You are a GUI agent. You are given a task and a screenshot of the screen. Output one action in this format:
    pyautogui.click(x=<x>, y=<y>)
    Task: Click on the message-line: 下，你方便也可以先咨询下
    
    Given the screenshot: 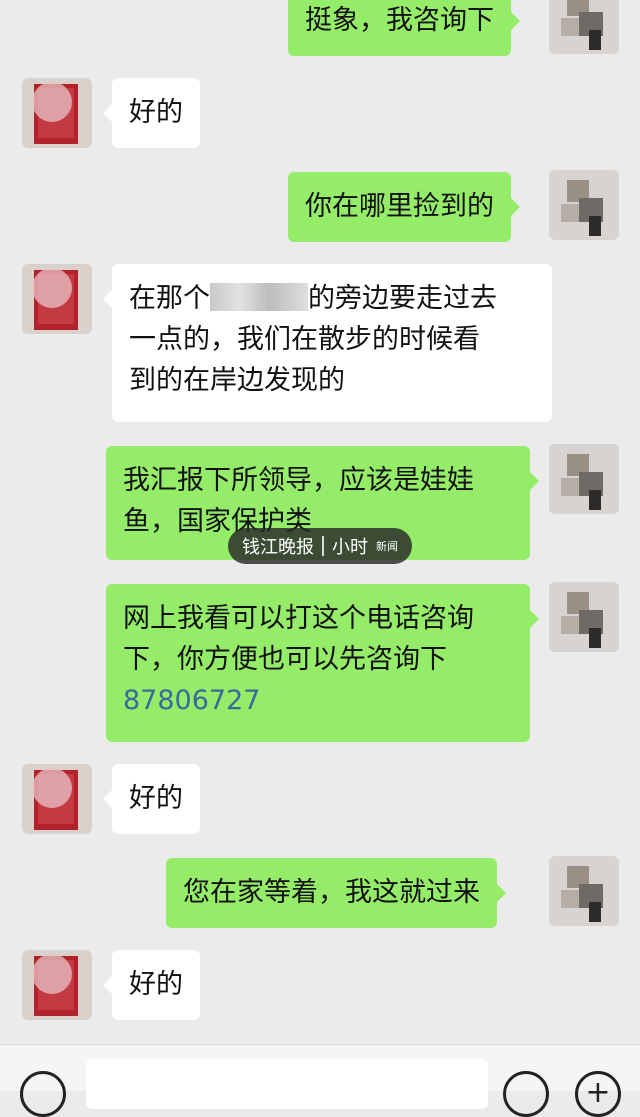 What is the action you would take?
    pyautogui.click(x=285, y=659)
    